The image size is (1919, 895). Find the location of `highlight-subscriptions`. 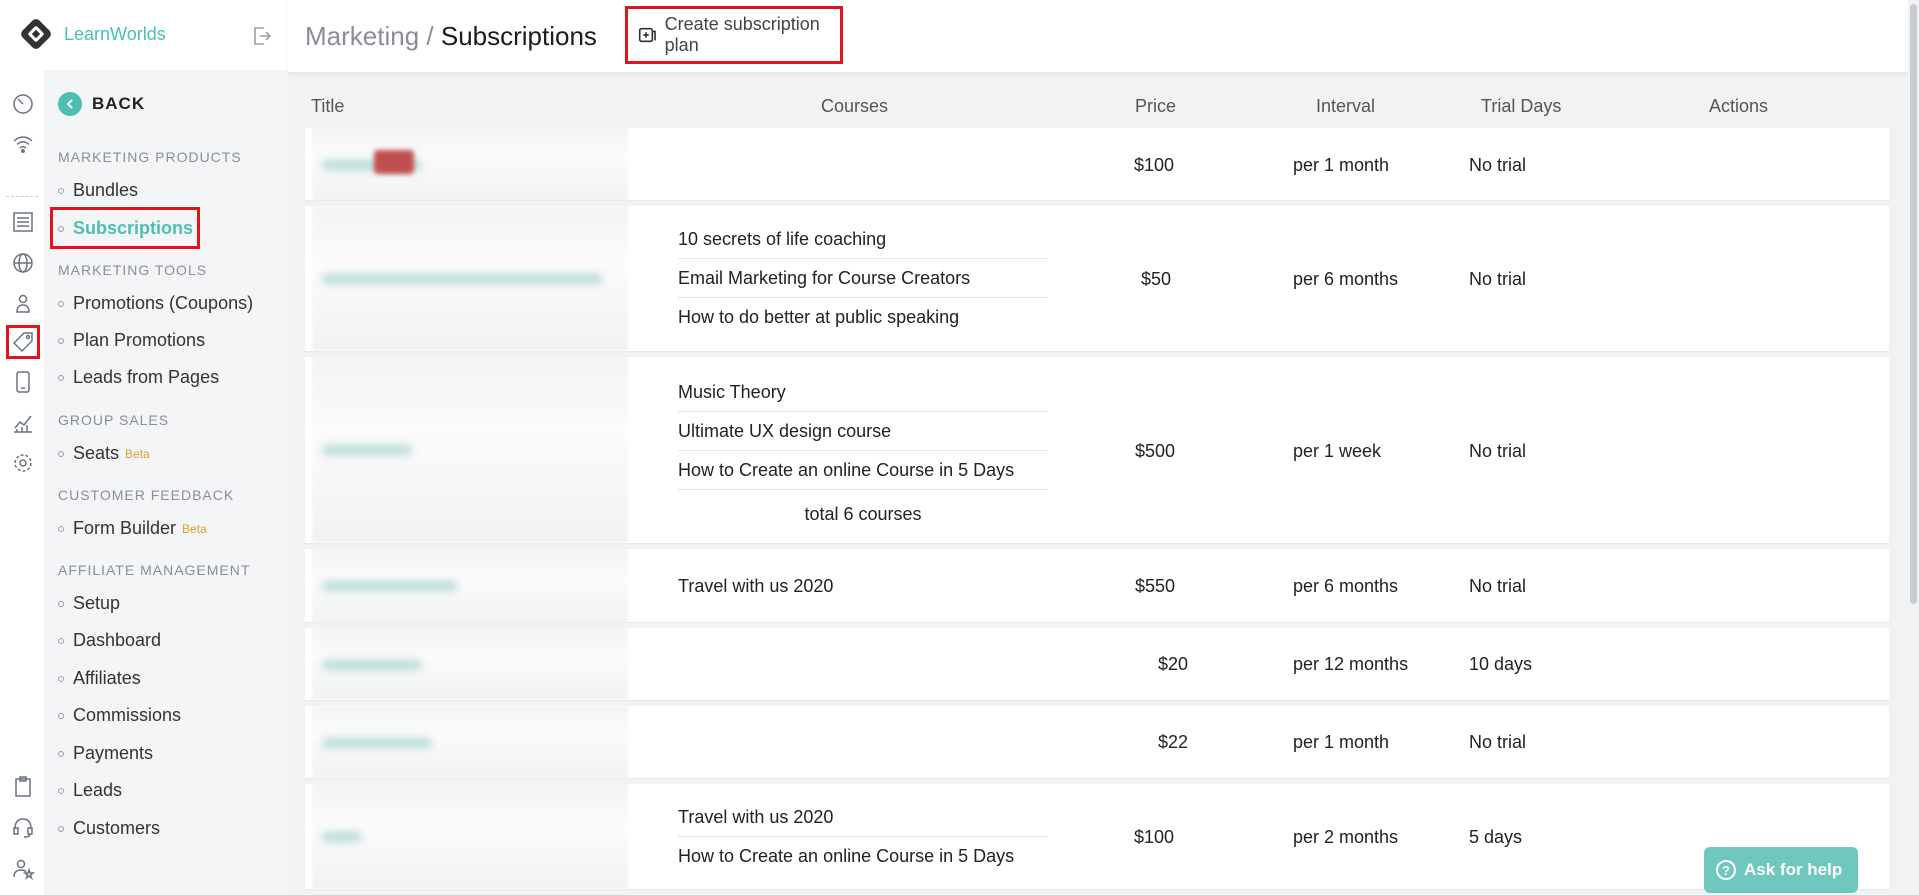

highlight-subscriptions is located at coordinates (125, 228).